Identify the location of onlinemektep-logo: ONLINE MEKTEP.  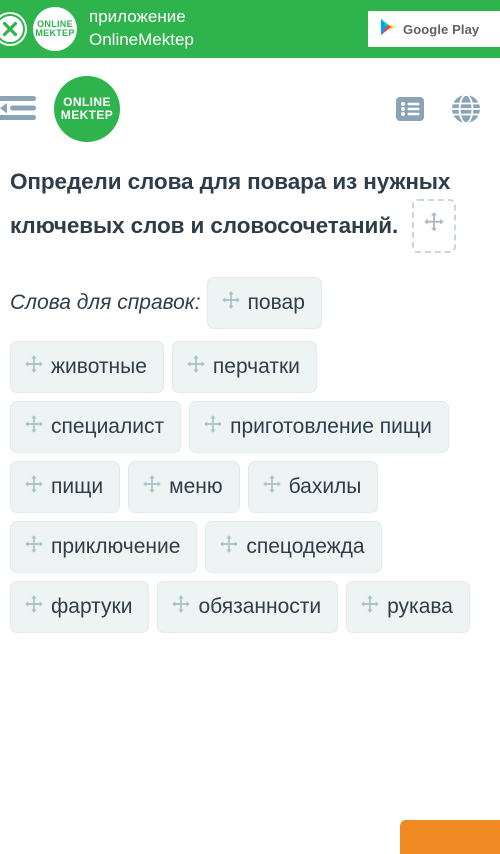
(87, 109).